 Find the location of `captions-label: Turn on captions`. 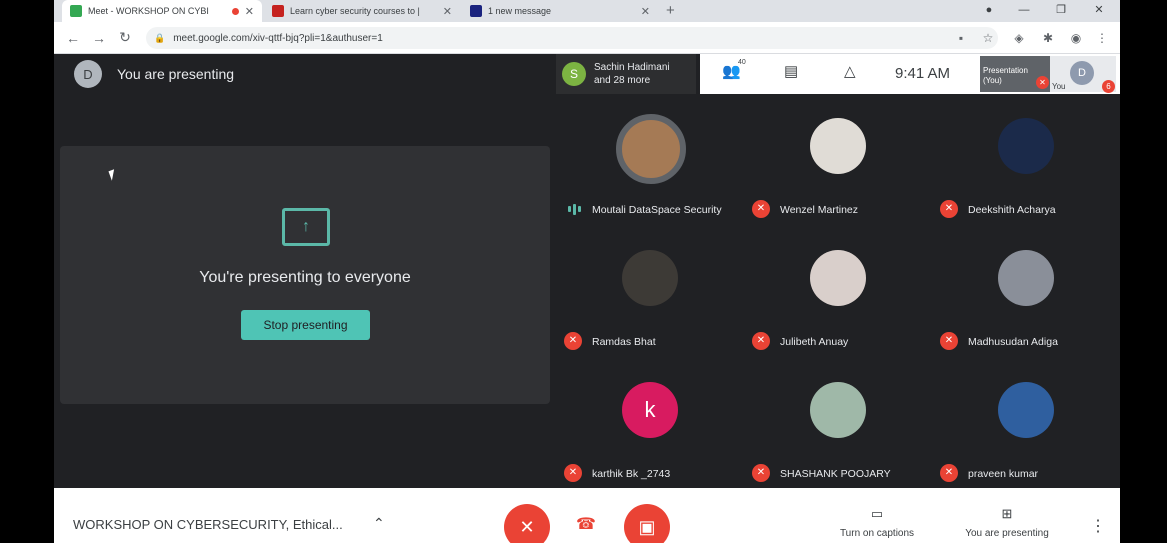

captions-label: Turn on captions is located at coordinates (877, 533).